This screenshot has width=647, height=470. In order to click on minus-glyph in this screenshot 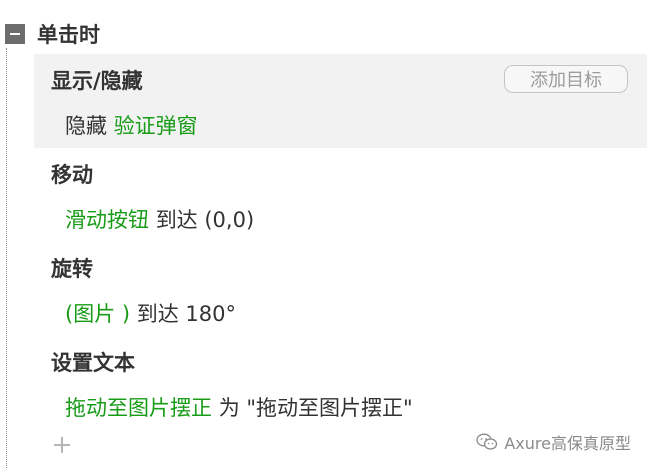, I will do `click(15, 34)`.